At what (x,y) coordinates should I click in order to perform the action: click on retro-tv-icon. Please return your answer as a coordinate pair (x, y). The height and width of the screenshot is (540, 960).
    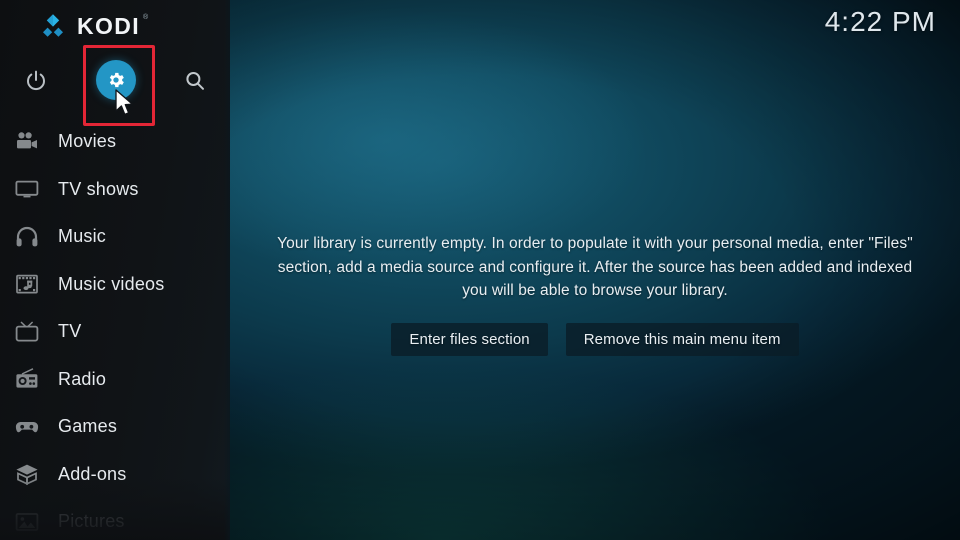
    Looking at the image, I should click on (27, 332).